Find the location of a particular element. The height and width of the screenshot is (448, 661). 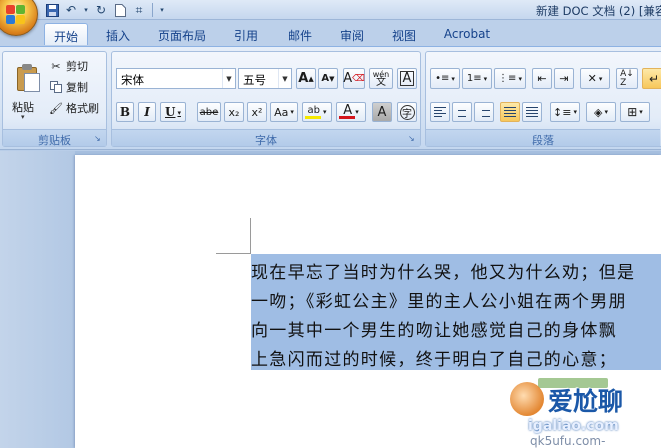

shading-button: ◈ ▾ is located at coordinates (601, 112).